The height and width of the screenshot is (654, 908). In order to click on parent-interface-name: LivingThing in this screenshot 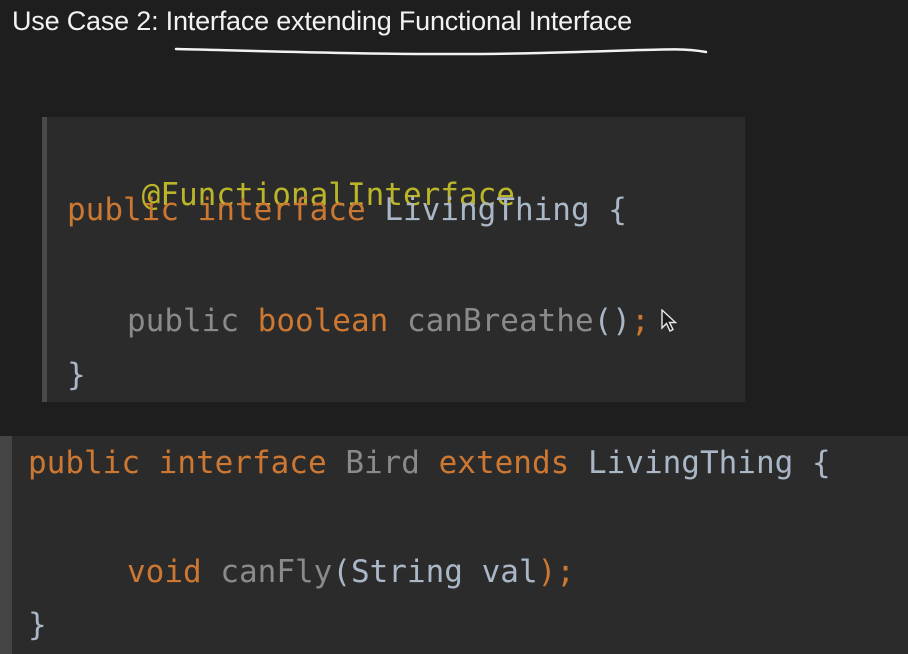, I will do `click(690, 463)`.